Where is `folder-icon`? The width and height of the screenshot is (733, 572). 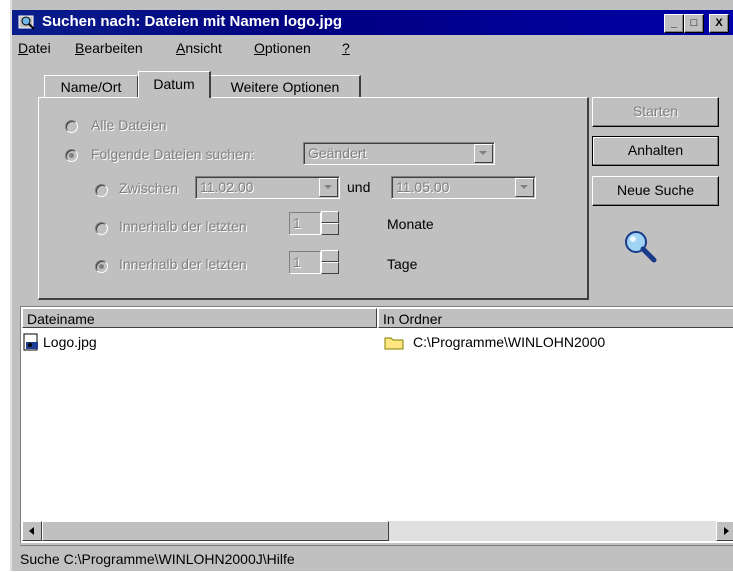 folder-icon is located at coordinates (394, 343).